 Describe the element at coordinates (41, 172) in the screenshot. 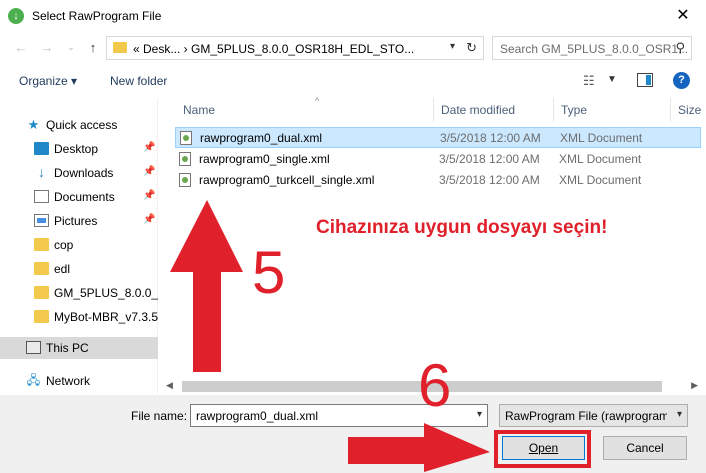

I see `downloads-icon: ↓` at that location.